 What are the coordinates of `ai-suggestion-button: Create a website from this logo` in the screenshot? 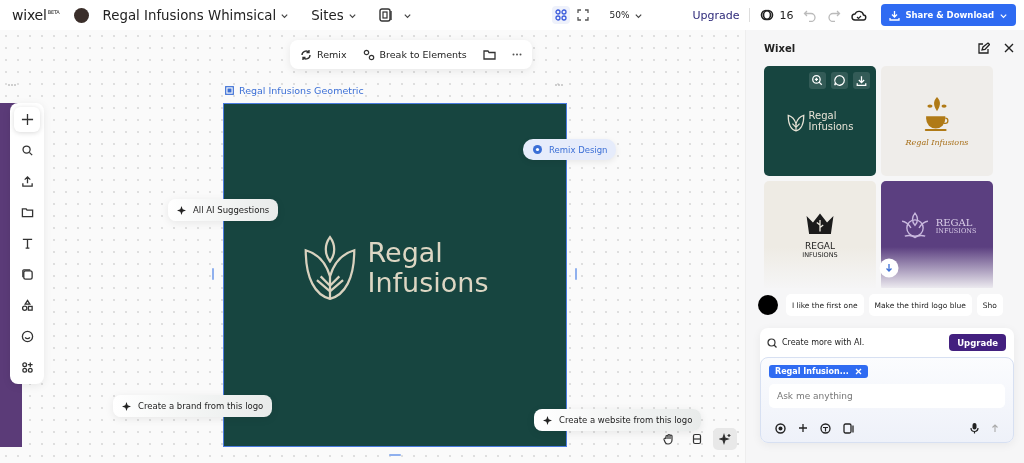 It's located at (618, 420).